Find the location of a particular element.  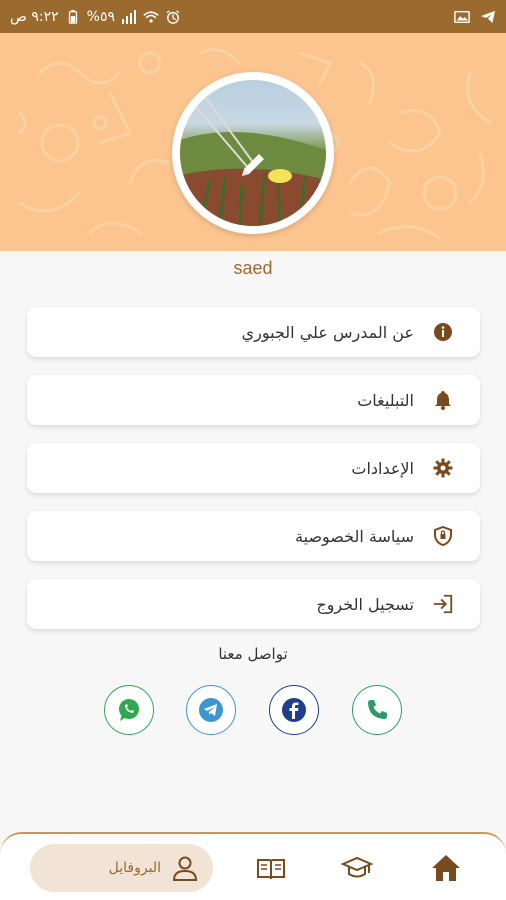

nav-home is located at coordinates (446, 868).